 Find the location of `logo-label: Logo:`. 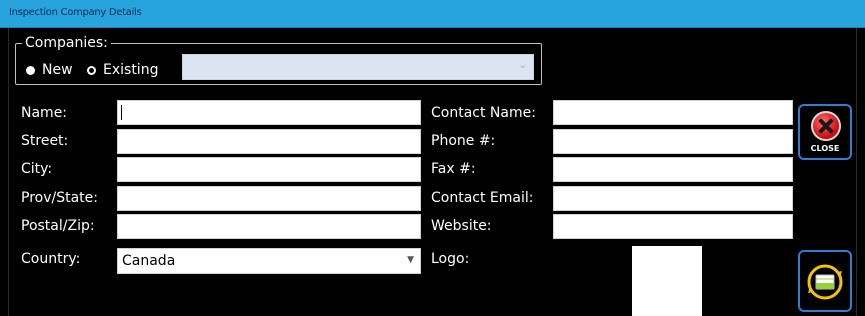

logo-label: Logo: is located at coordinates (450, 259).